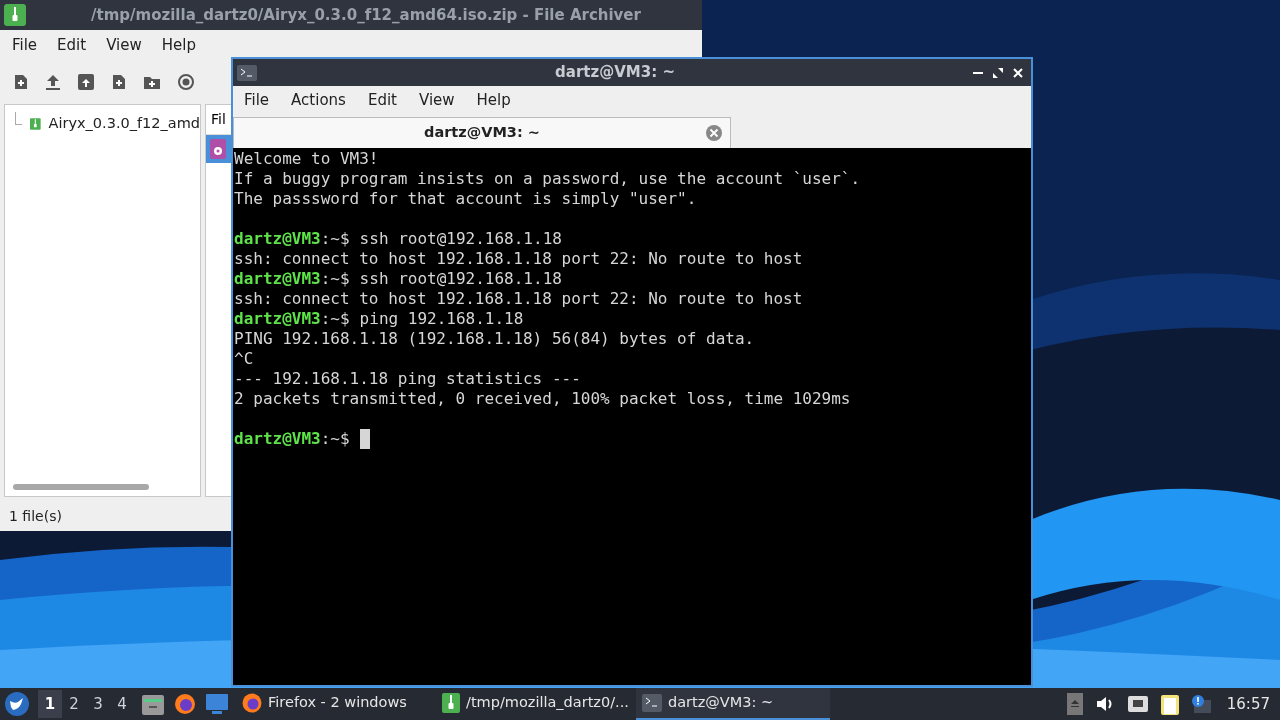 The image size is (1280, 720). I want to click on column-header: Fil, so click(218, 119).